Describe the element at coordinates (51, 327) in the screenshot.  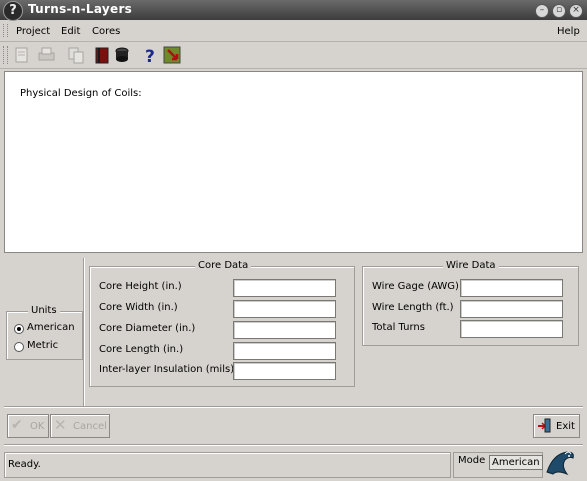
I see `american-label: American` at that location.